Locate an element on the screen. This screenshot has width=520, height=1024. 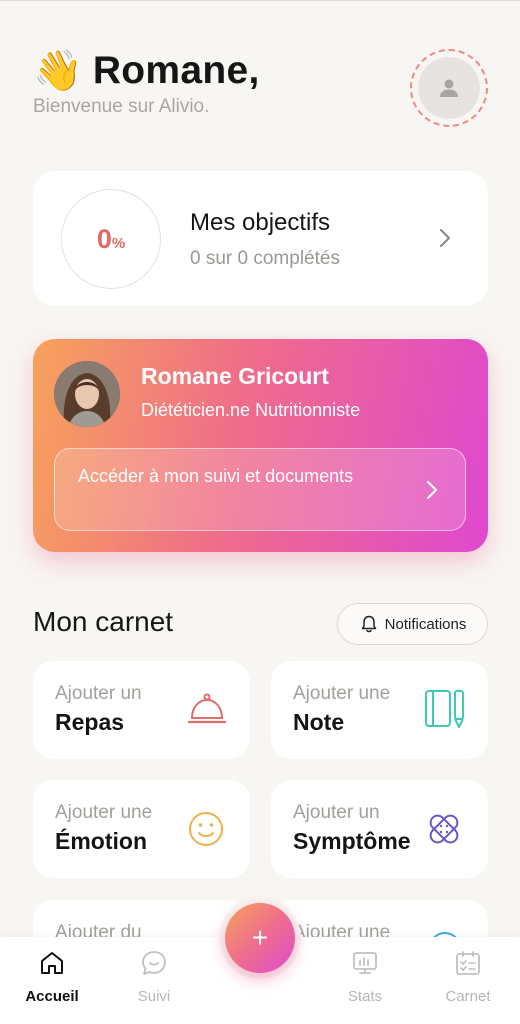
plus-icon: + is located at coordinates (260, 937).